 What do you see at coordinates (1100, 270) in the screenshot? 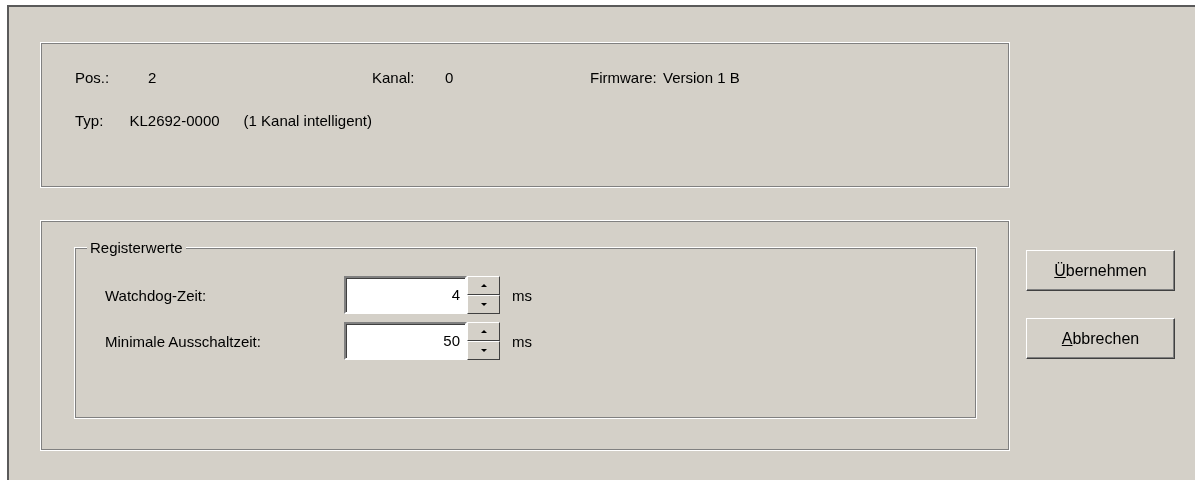
I see `dialog-button: Übernehmen` at bounding box center [1100, 270].